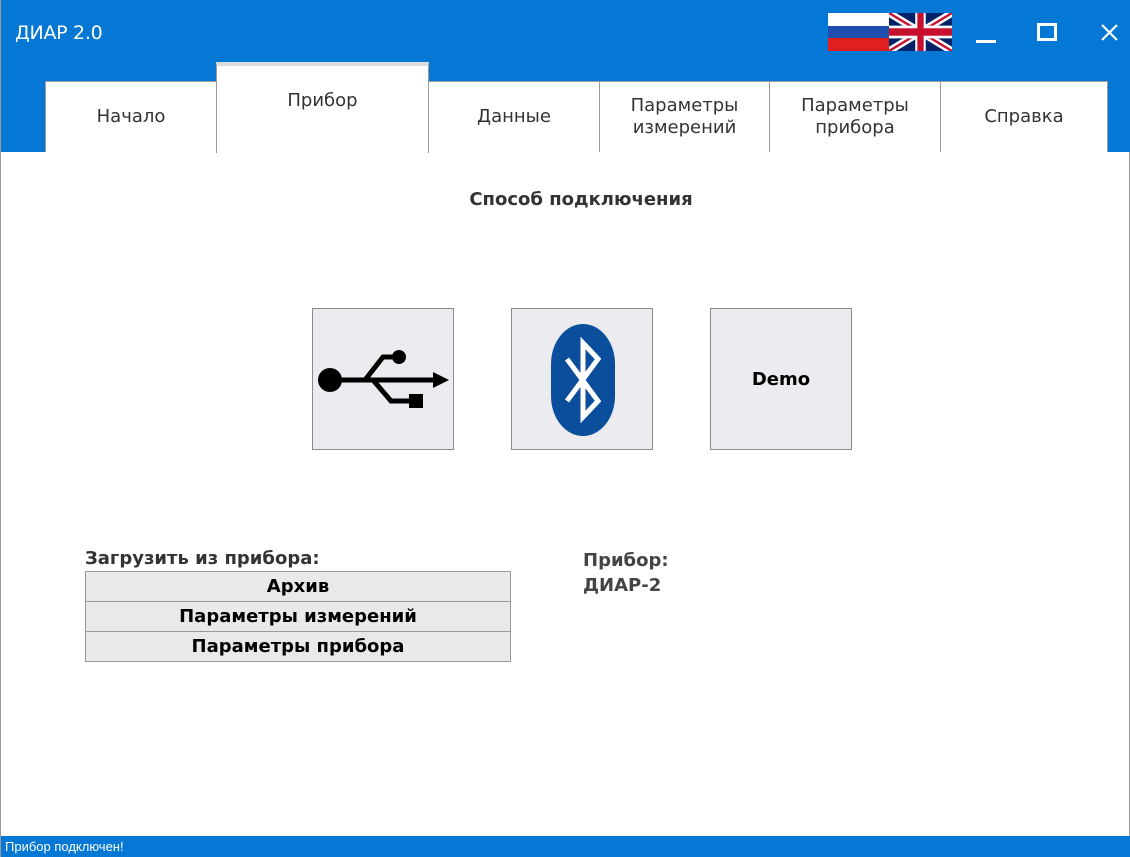 The height and width of the screenshot is (857, 1130). Describe the element at coordinates (858, 32) in the screenshot. I see `ru-flag-icon` at that location.